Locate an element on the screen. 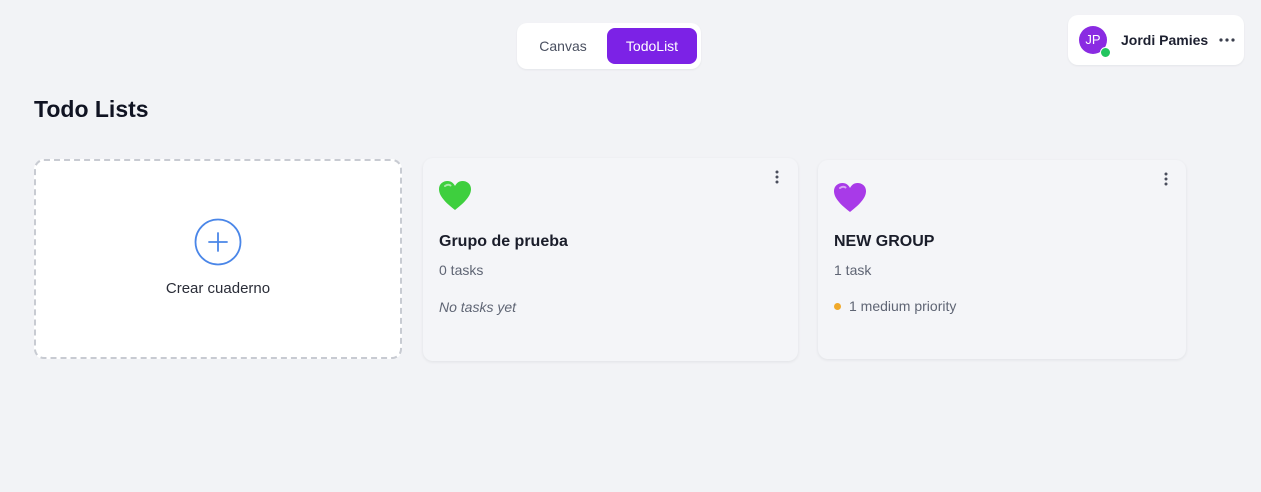  task-count: 1 task is located at coordinates (853, 270).